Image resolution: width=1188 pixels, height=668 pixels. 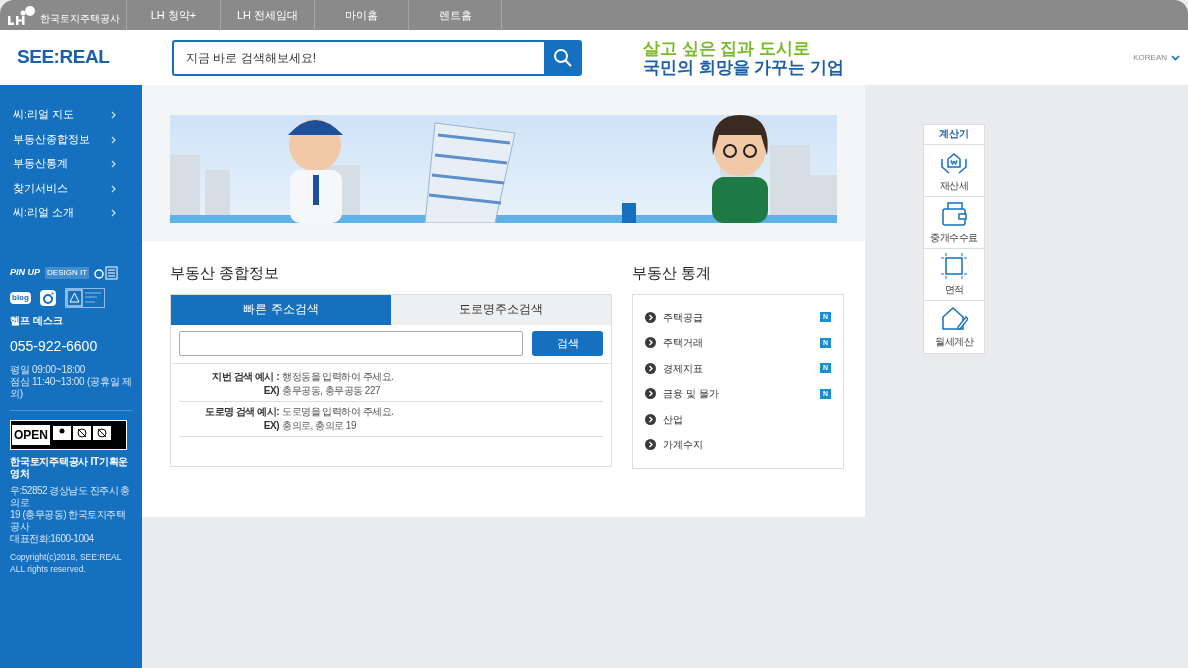 I want to click on hours-text: 점심 11:40~13:00 (공휴일 제외), so click(x=71, y=387).